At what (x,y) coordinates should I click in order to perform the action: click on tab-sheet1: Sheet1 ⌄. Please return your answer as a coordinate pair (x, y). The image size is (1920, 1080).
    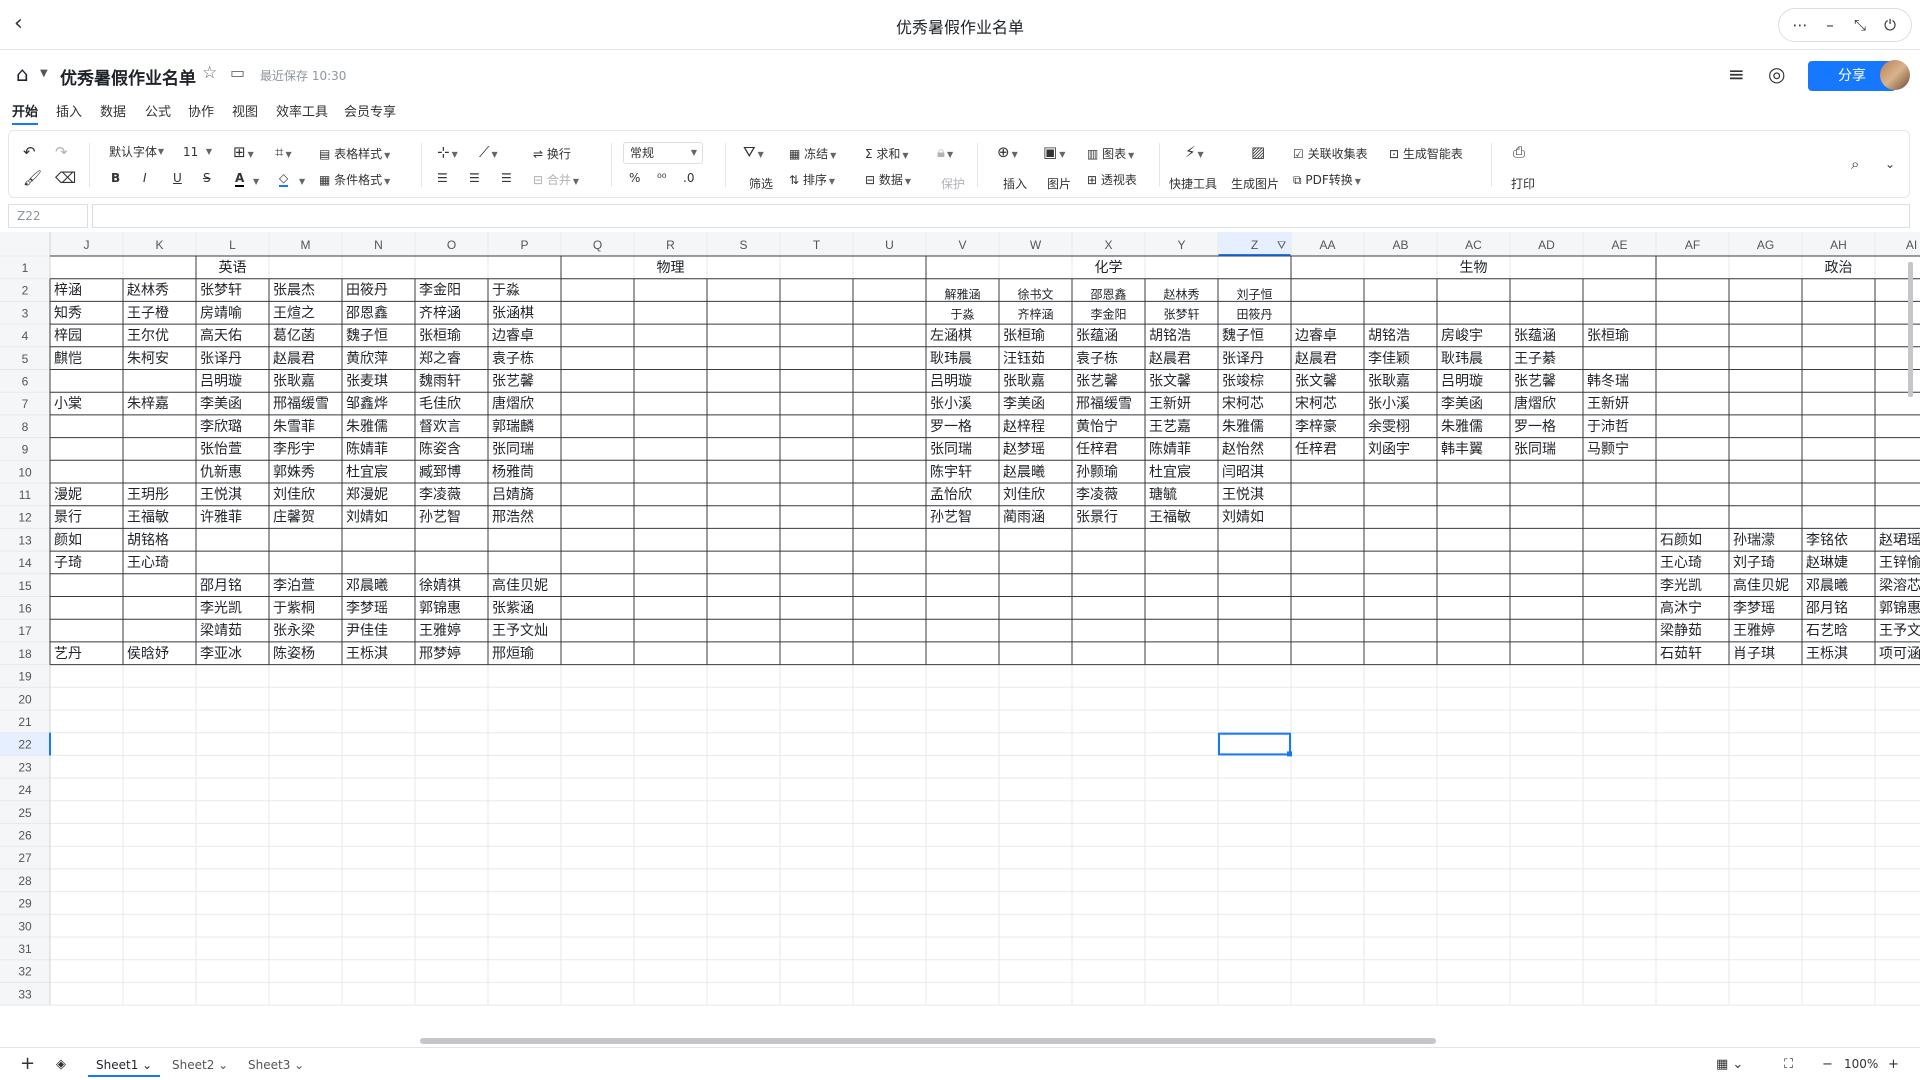
    Looking at the image, I should click on (124, 1065).